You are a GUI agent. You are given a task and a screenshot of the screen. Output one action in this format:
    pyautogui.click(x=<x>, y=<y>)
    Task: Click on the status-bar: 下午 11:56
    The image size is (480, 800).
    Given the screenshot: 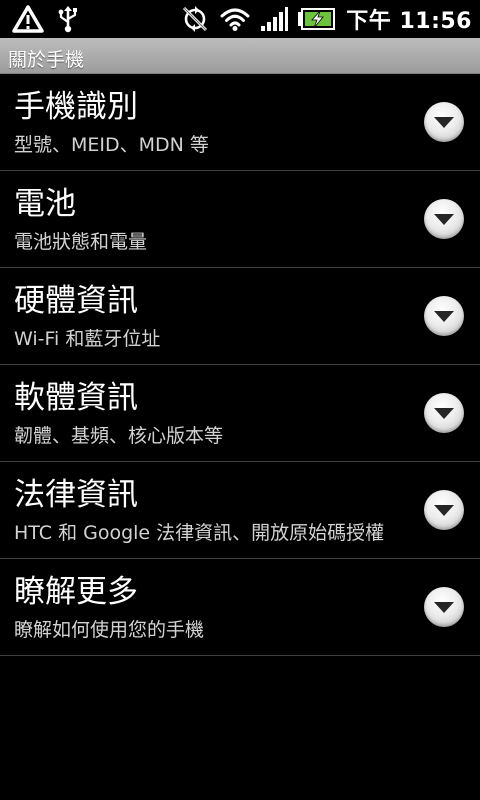 What is the action you would take?
    pyautogui.click(x=240, y=19)
    